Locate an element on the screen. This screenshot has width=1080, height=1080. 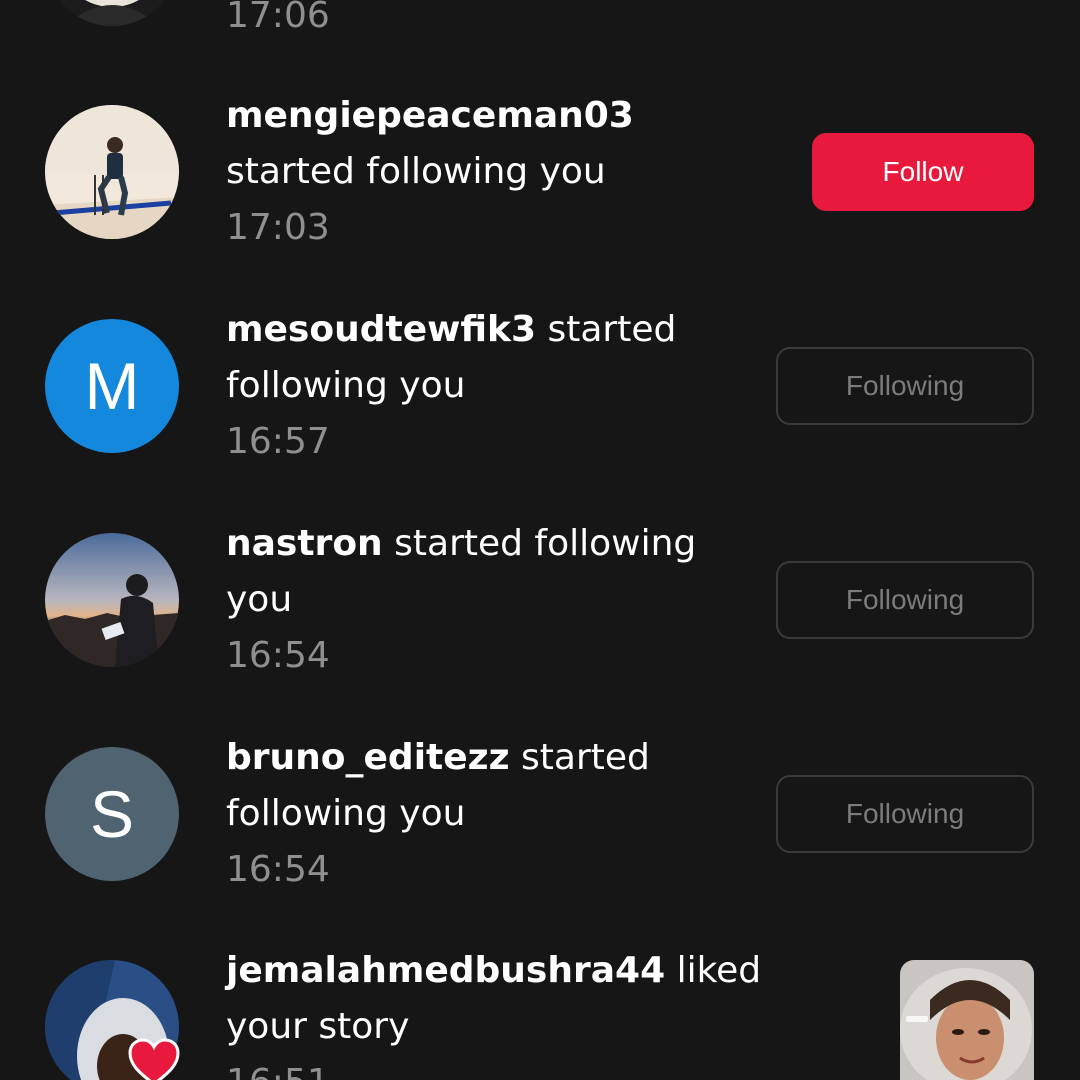
story-thumbnail-icon is located at coordinates (967, 1020).